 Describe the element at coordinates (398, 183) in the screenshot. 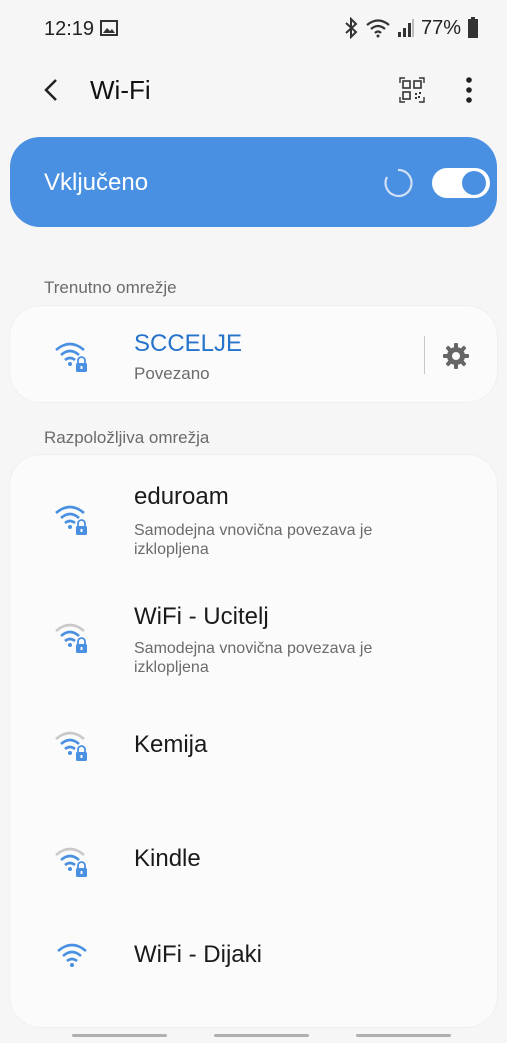

I see `loading-spinner-icon` at that location.